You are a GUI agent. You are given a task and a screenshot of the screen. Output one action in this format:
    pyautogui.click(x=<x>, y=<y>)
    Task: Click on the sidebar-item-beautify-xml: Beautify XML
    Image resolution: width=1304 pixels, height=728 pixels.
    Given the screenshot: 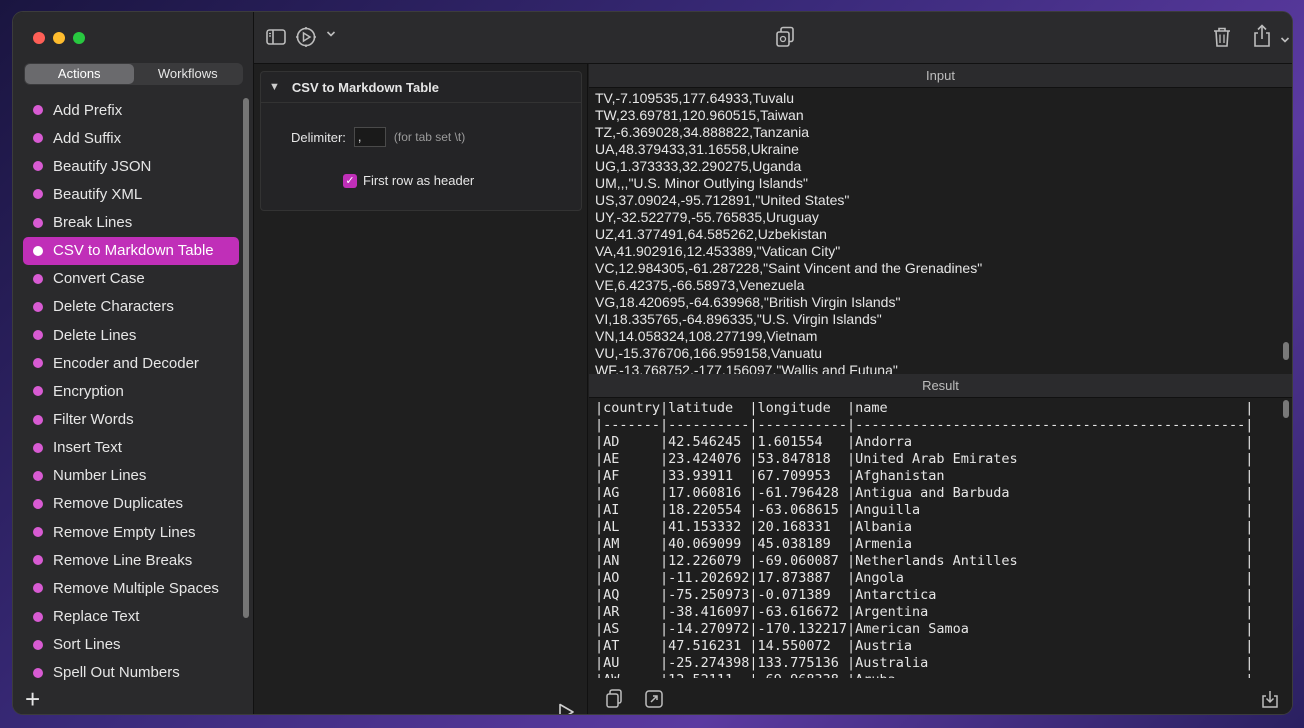 What is the action you would take?
    pyautogui.click(x=131, y=194)
    